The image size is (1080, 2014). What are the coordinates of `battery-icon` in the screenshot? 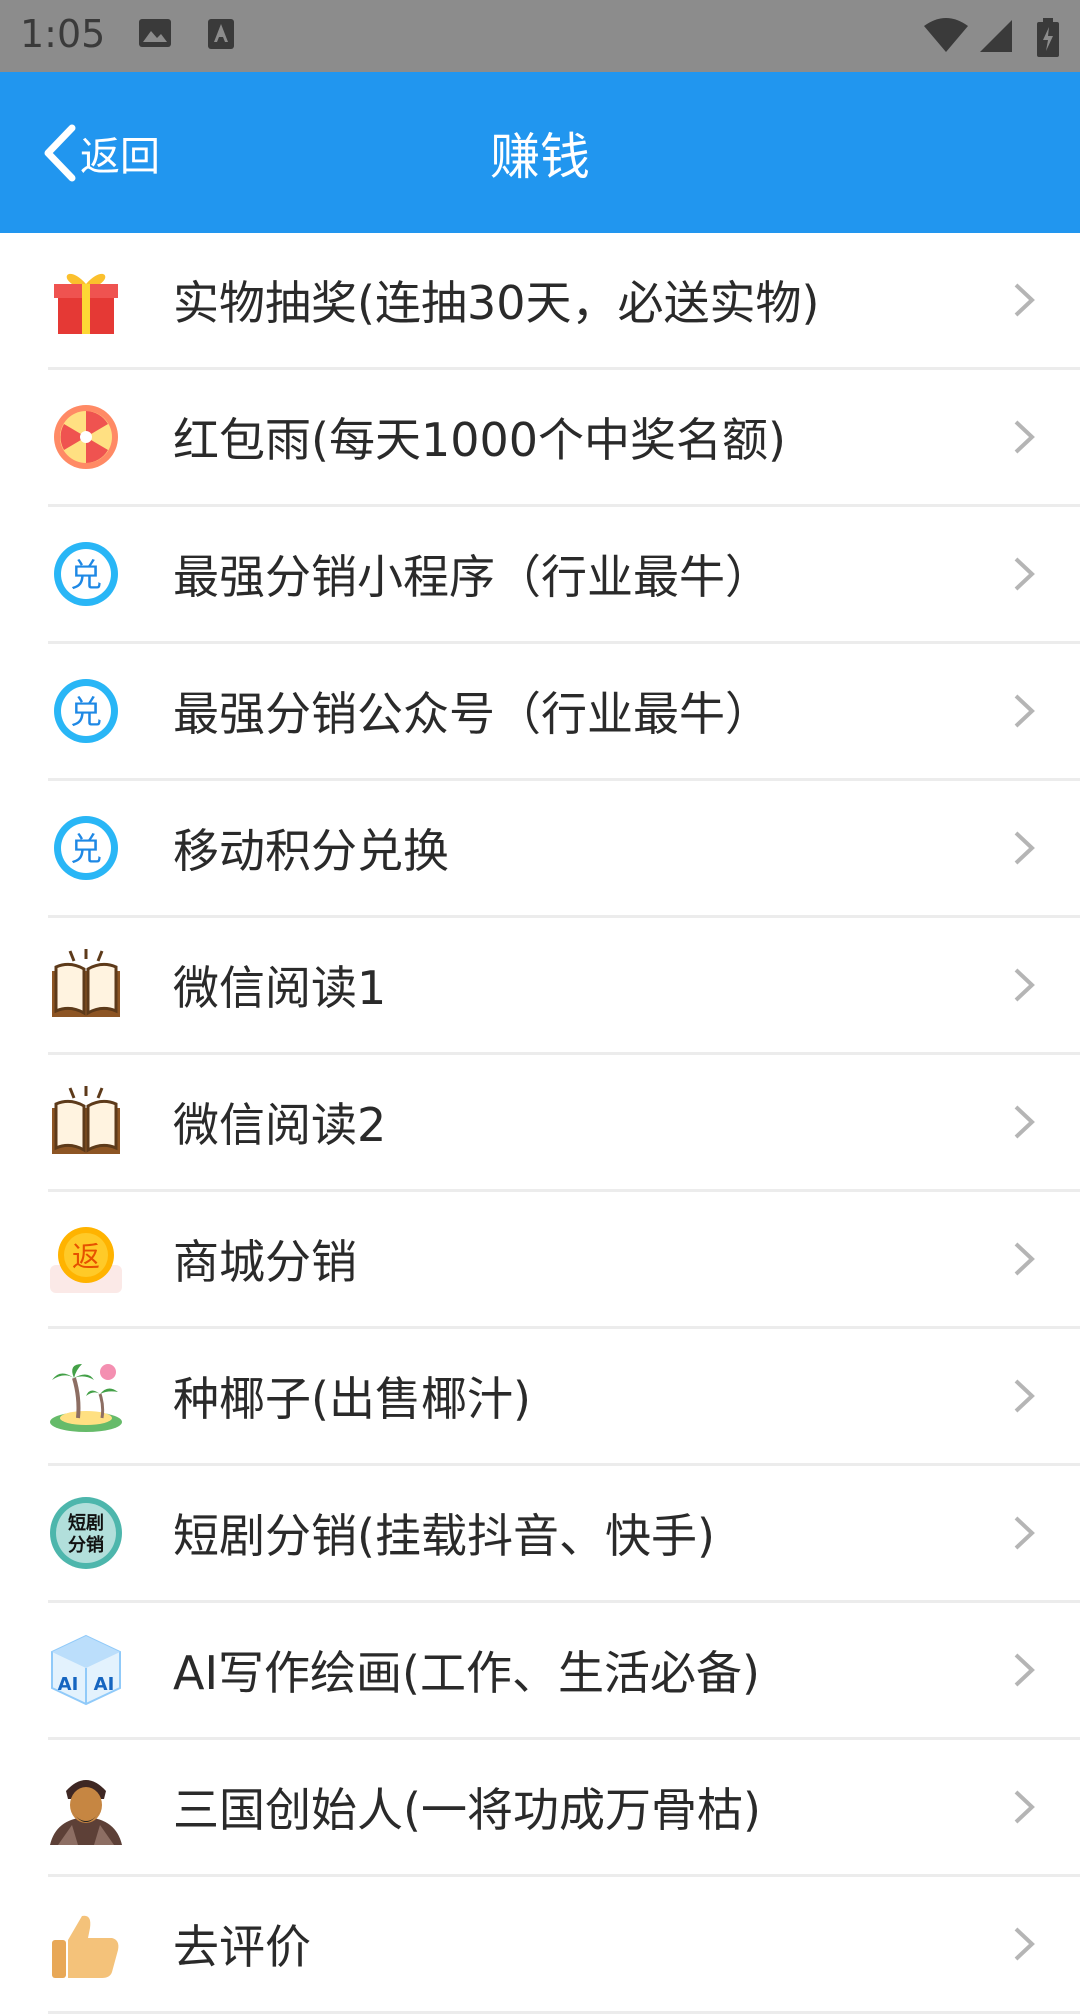 It's located at (1048, 37).